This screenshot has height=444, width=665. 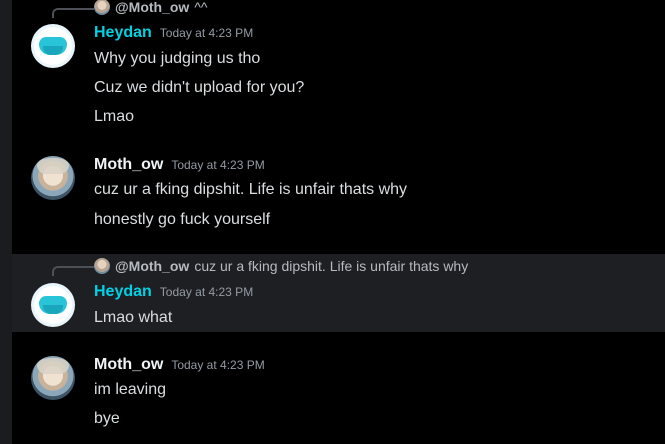 I want to click on message-text: bye, so click(x=107, y=418).